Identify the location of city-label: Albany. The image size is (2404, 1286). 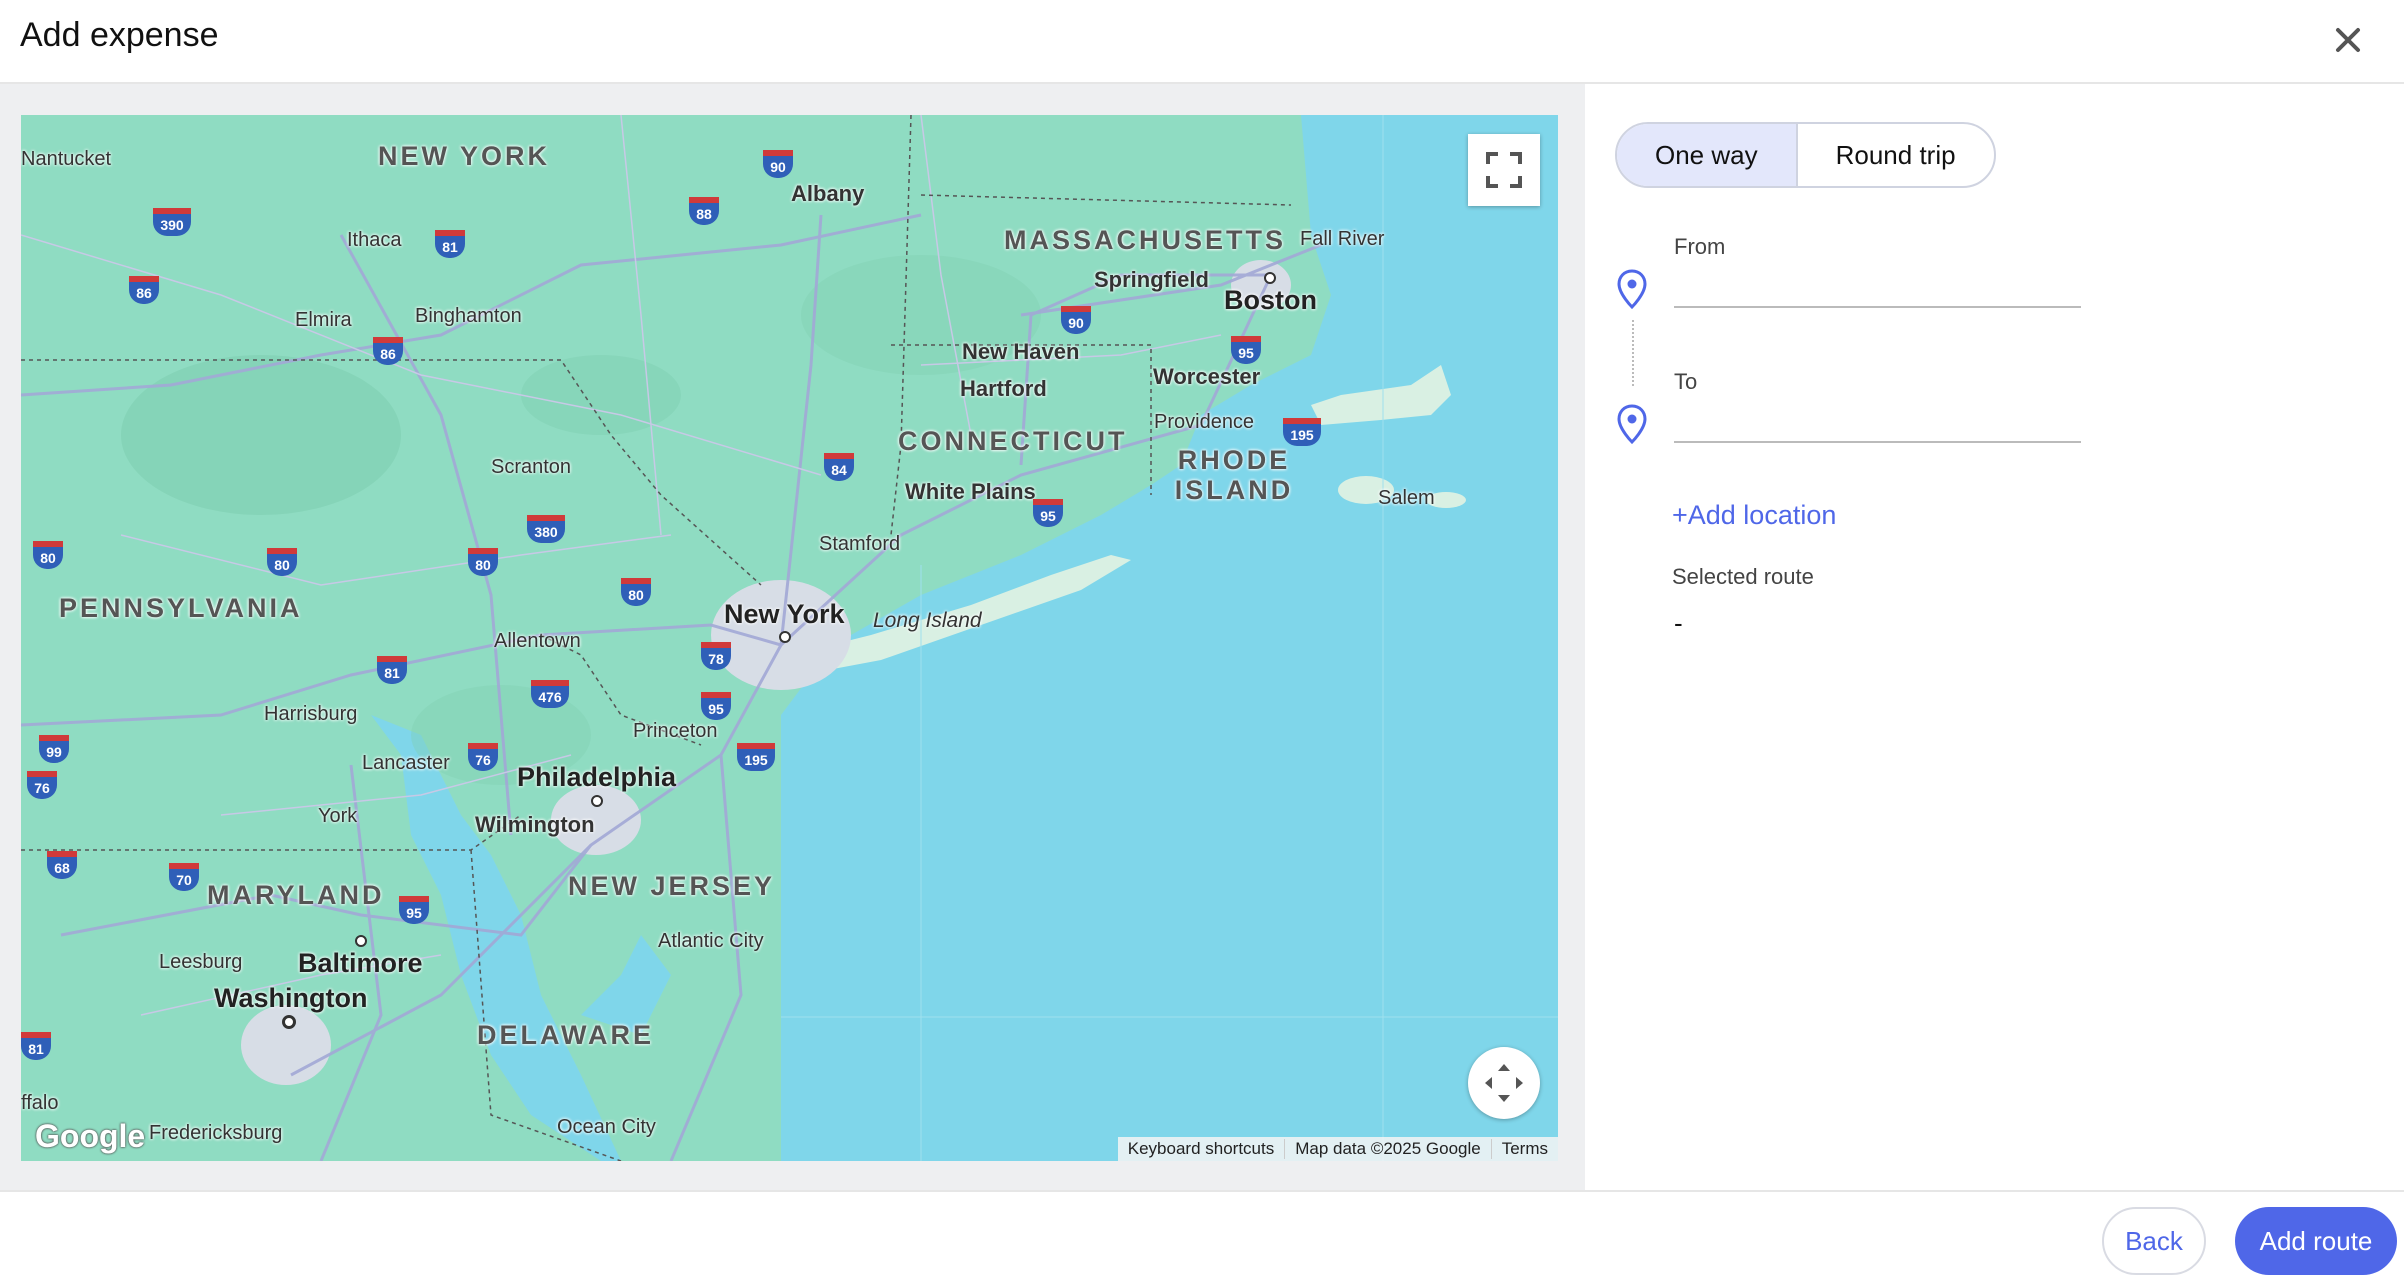
(828, 193).